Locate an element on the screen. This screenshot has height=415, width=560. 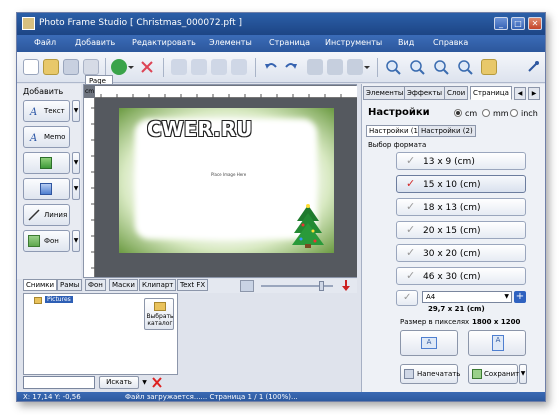
add-line-button: Линия is located at coordinates (46, 215).